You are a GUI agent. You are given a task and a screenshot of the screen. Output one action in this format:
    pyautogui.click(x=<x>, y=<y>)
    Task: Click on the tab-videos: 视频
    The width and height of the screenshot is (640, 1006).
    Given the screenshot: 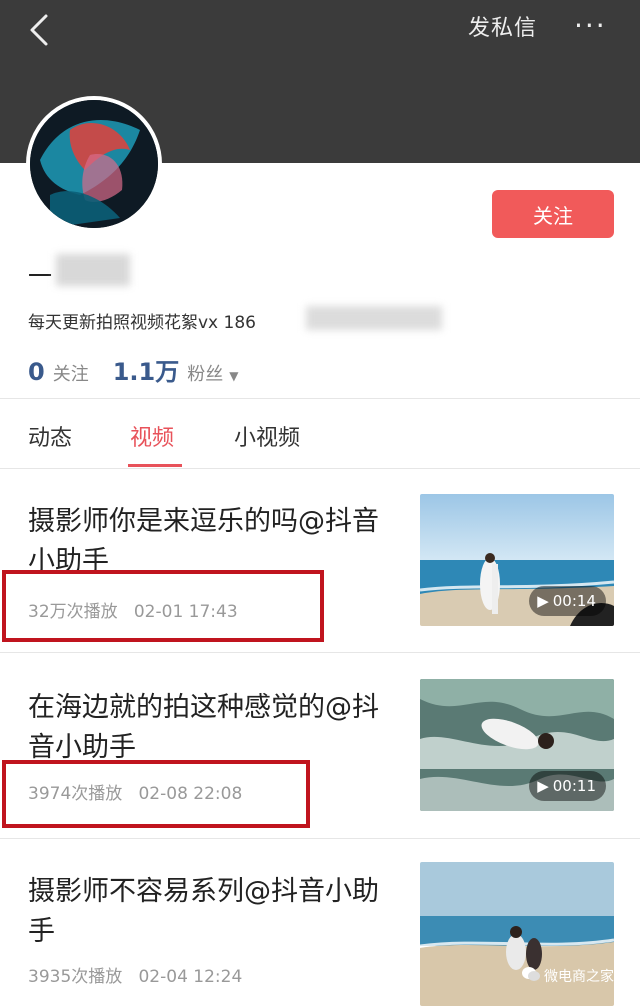 What is the action you would take?
    pyautogui.click(x=152, y=436)
    